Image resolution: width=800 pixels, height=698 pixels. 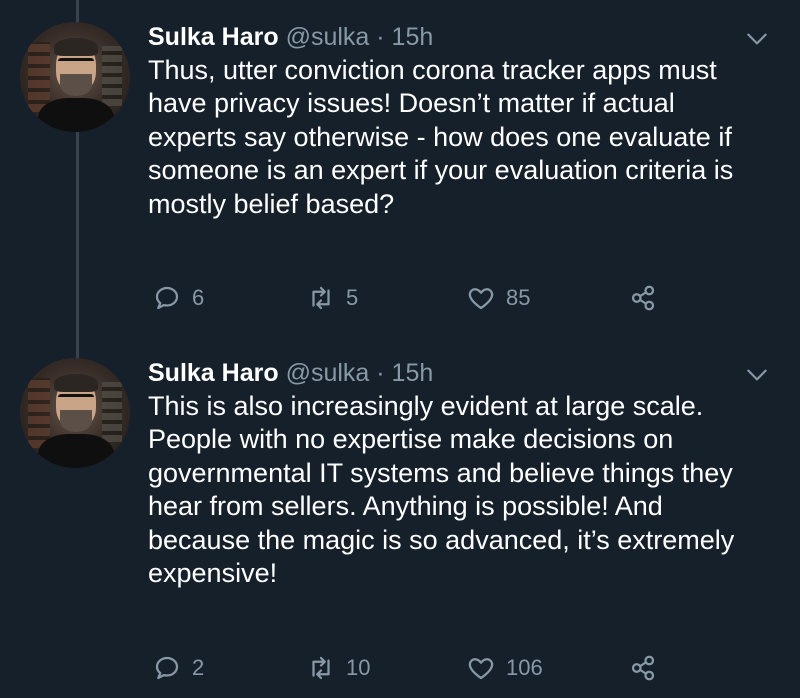 What do you see at coordinates (428, 298) in the screenshot?
I see `tweet-actions: 6 5 85` at bounding box center [428, 298].